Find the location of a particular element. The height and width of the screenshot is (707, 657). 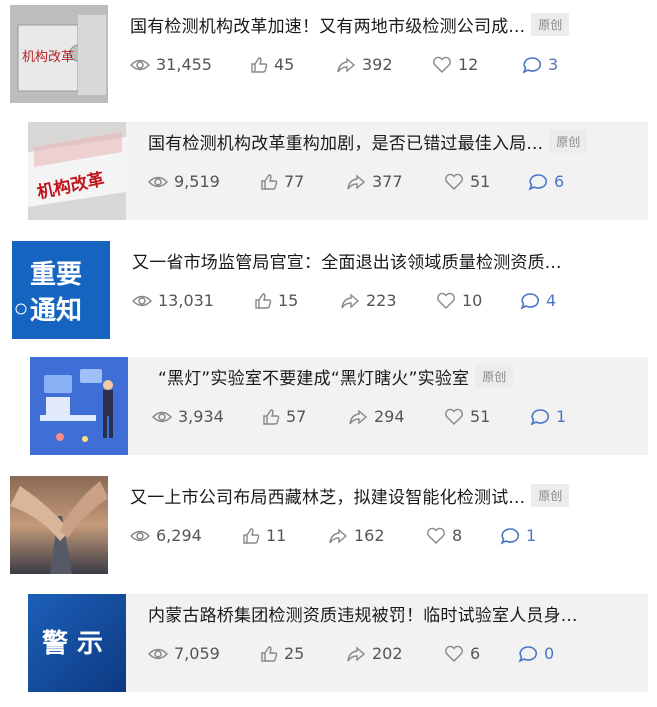

comment-count: 0 is located at coordinates (536, 653).